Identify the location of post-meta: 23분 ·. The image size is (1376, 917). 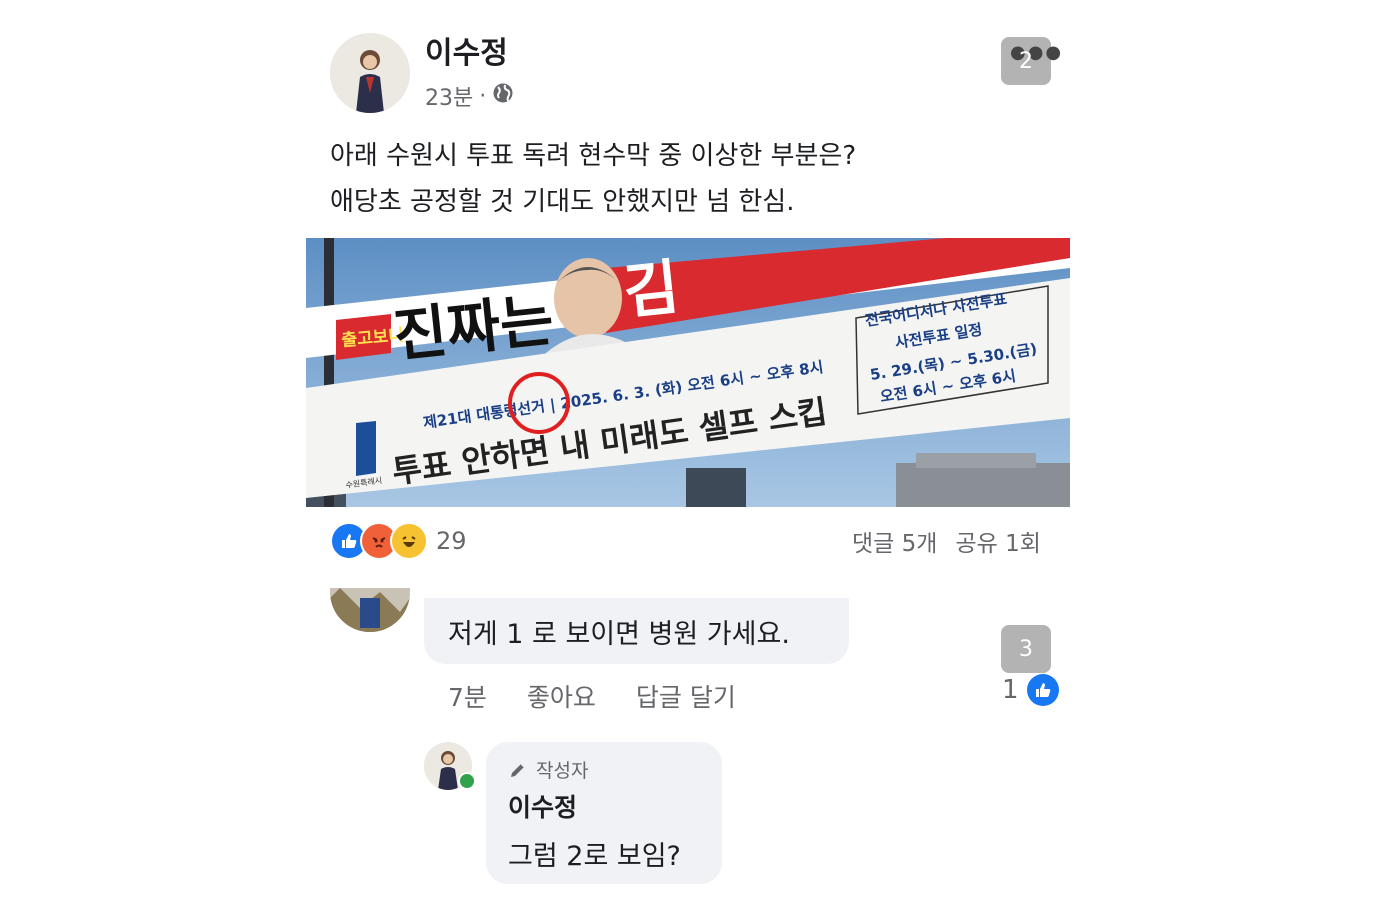
(469, 96).